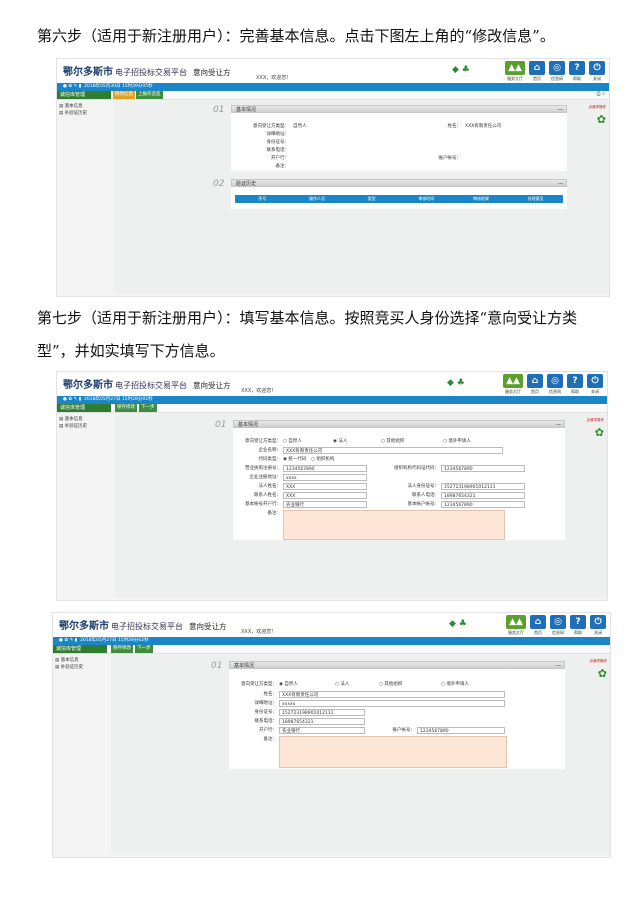 The width and height of the screenshot is (641, 911). I want to click on globe-icon: ◎, so click(558, 622).